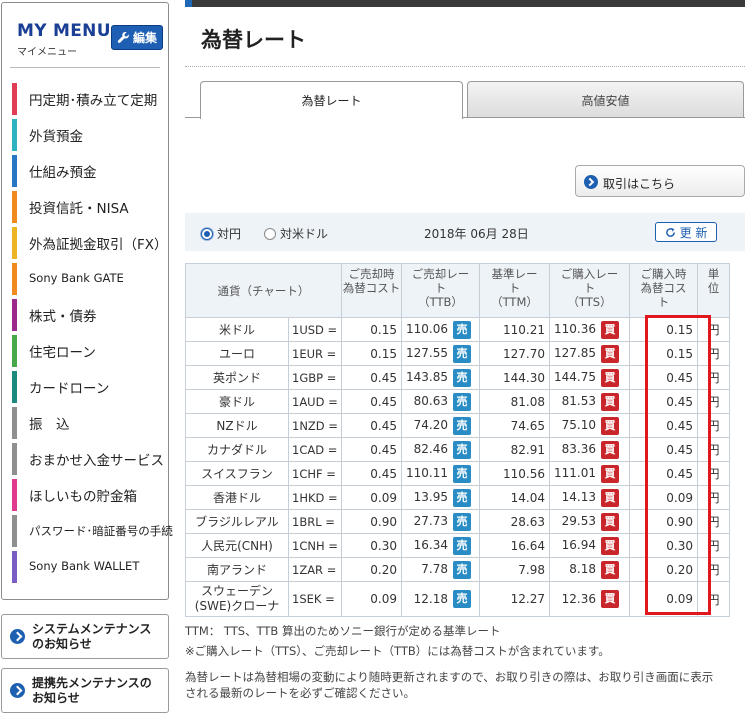  Describe the element at coordinates (575, 473) in the screenshot. I see `tts-rate-value: 111.01` at that location.